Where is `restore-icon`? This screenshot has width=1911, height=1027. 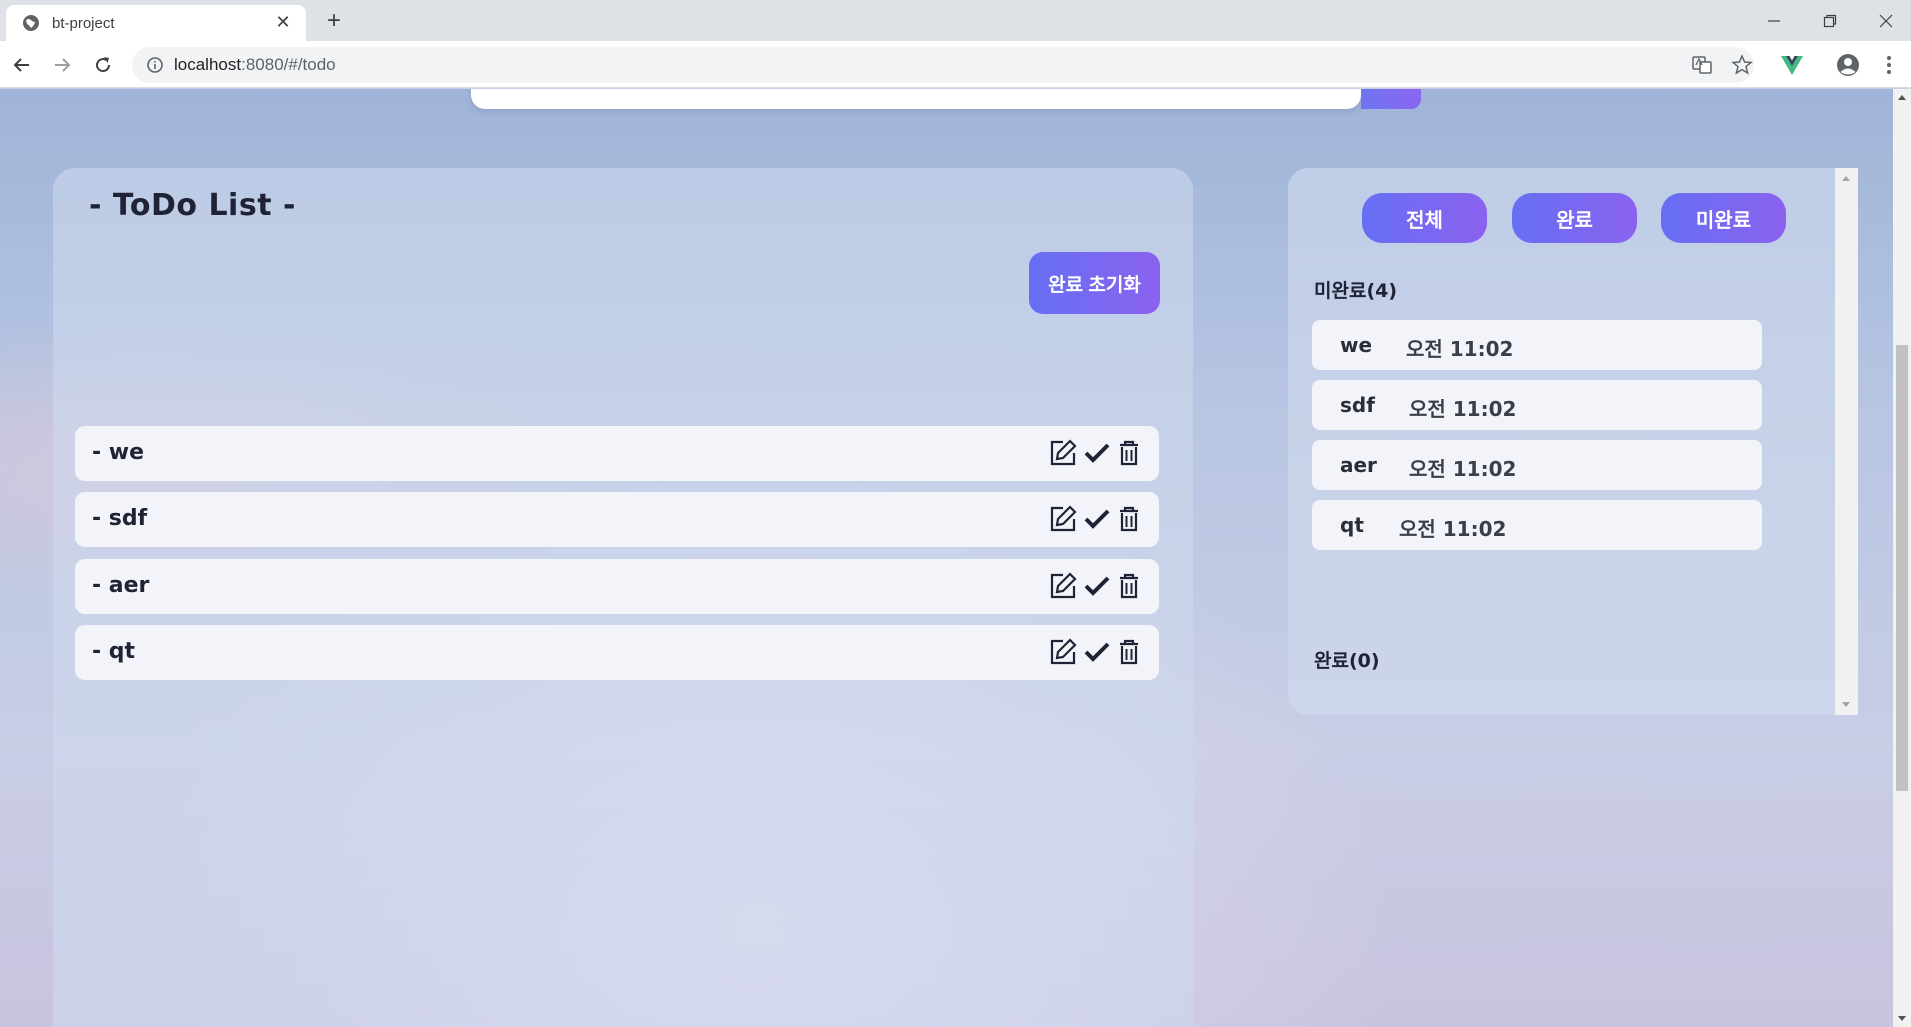
restore-icon is located at coordinates (1830, 20).